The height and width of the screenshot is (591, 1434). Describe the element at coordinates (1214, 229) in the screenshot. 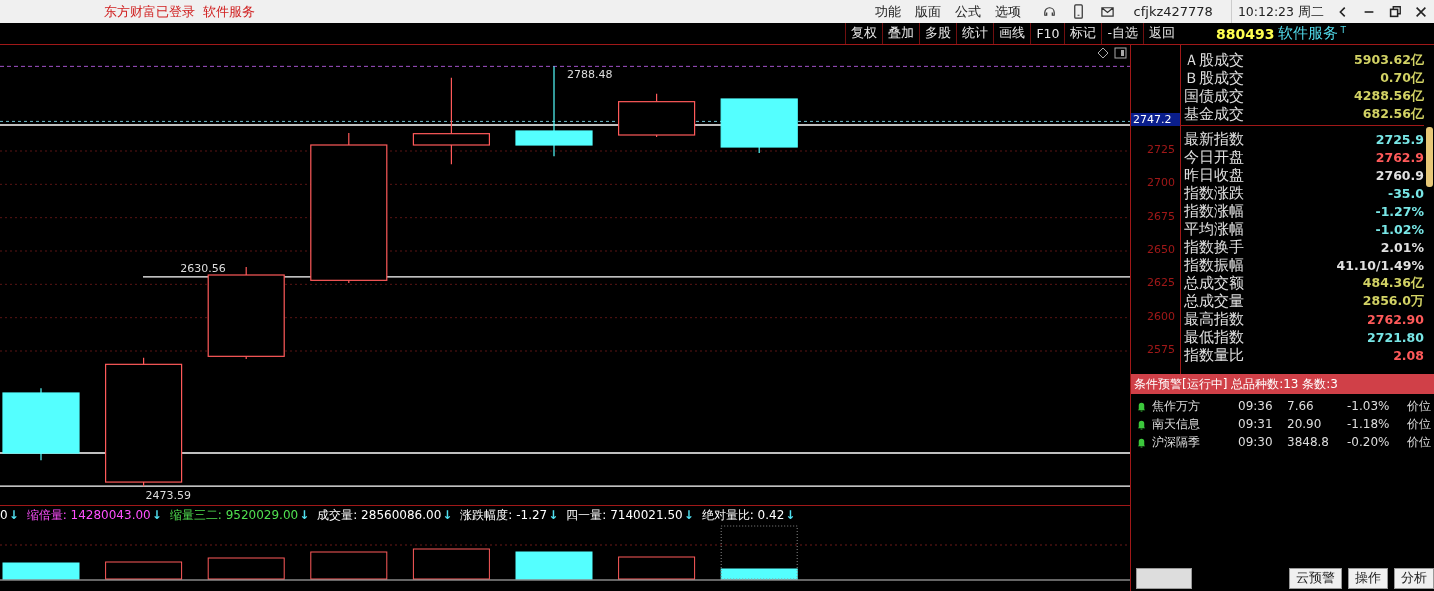

I see `stat-label: 平均涨幅` at that location.